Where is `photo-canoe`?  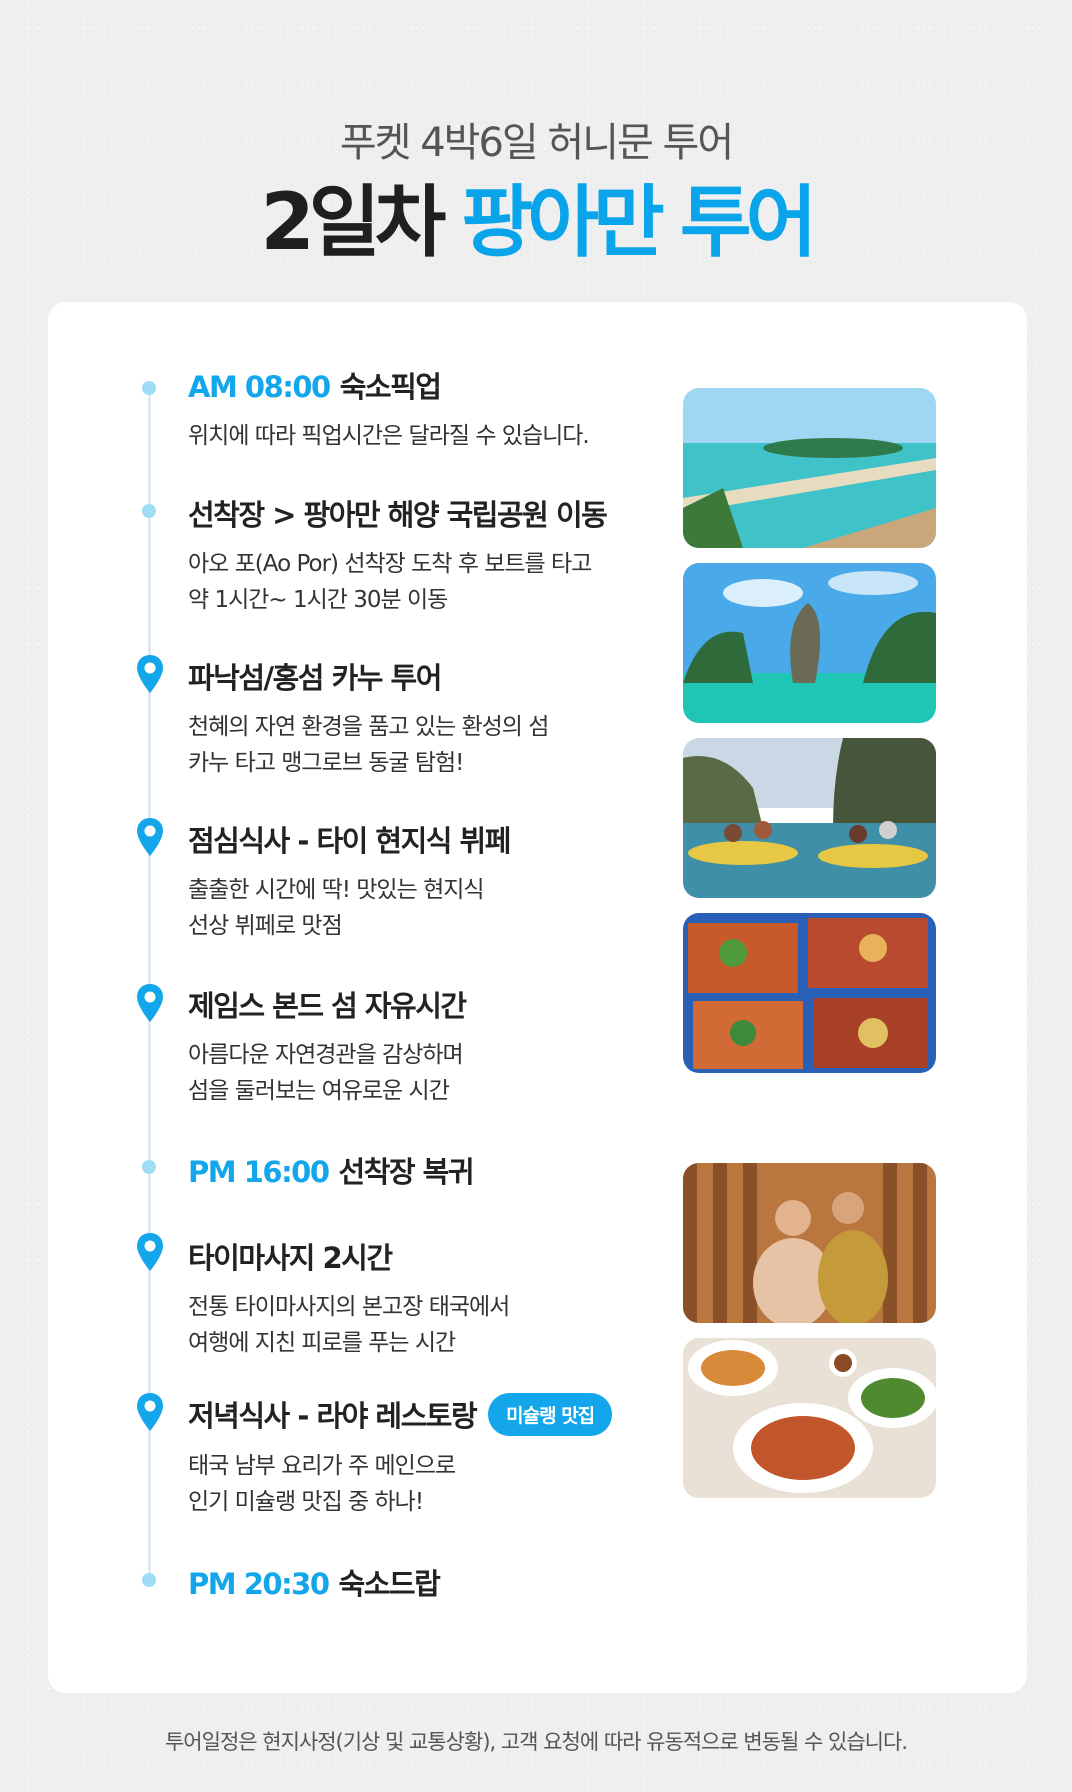 photo-canoe is located at coordinates (809, 818).